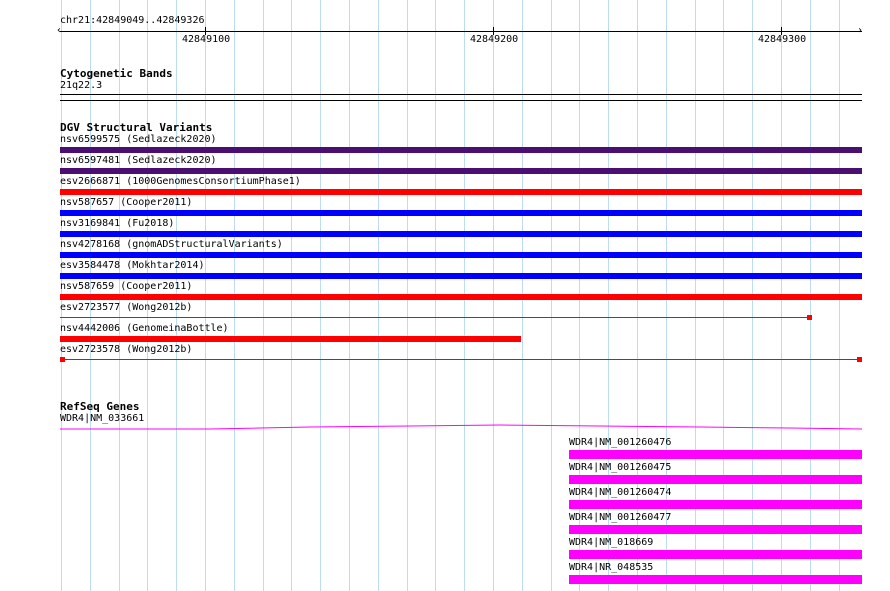 This screenshot has height=591, width=890. Describe the element at coordinates (126, 308) in the screenshot. I see `variant-label: esv2723577 (Wong2012b)` at that location.